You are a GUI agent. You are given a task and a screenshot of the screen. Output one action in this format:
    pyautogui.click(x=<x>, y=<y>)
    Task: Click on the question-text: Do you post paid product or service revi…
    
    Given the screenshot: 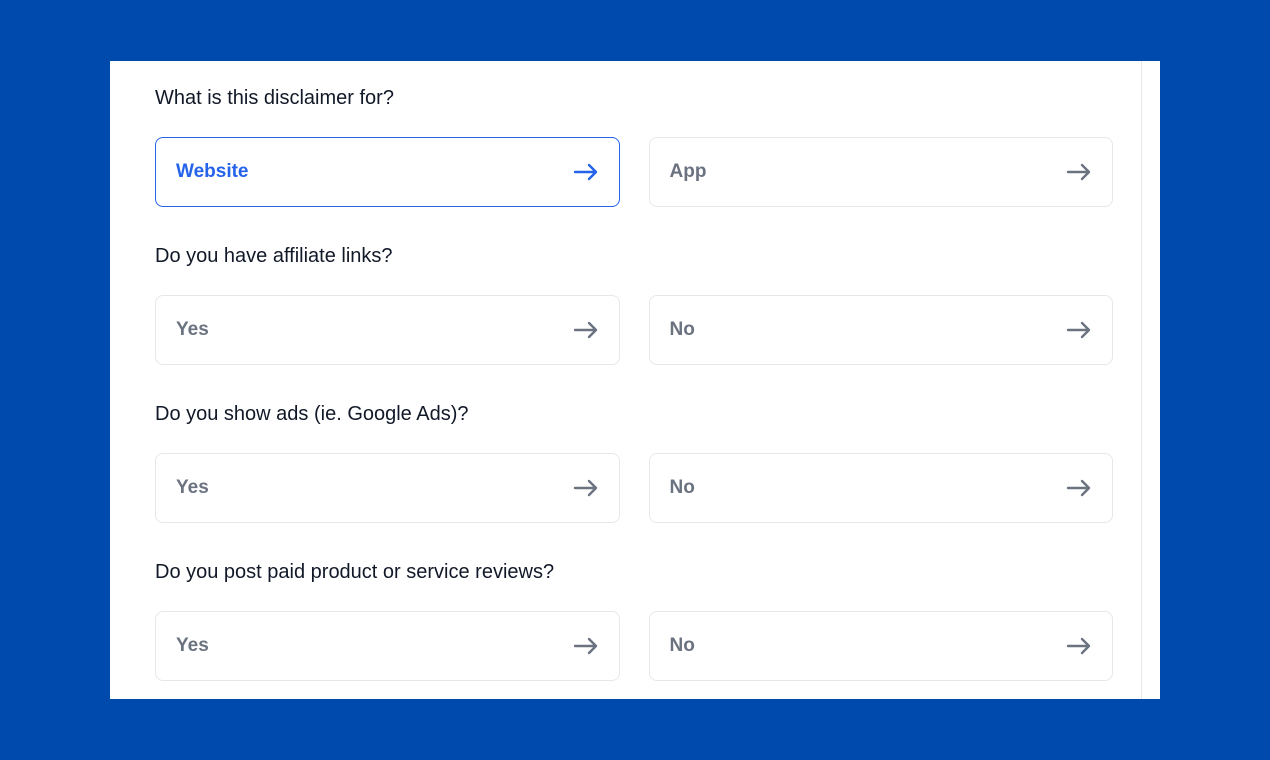 What is the action you would take?
    pyautogui.click(x=355, y=572)
    